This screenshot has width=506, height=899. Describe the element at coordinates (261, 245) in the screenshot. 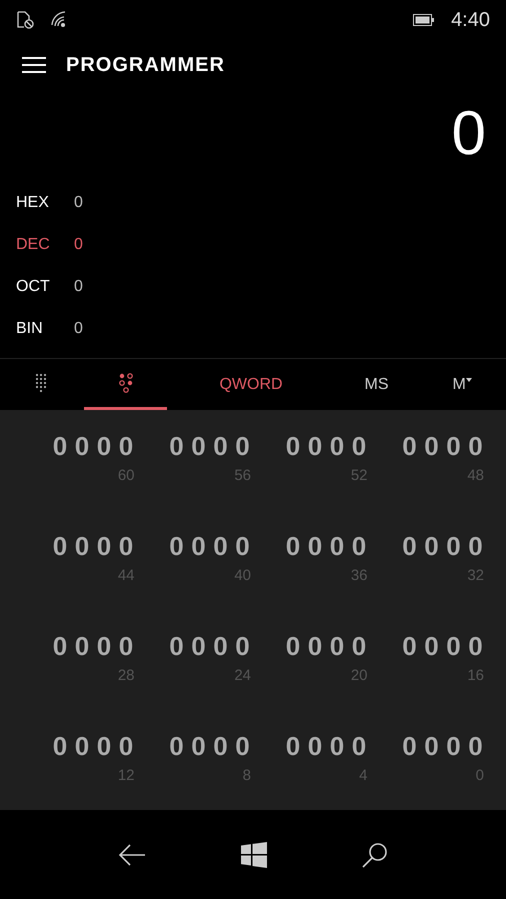

I see `radix-row: DEC 0` at that location.